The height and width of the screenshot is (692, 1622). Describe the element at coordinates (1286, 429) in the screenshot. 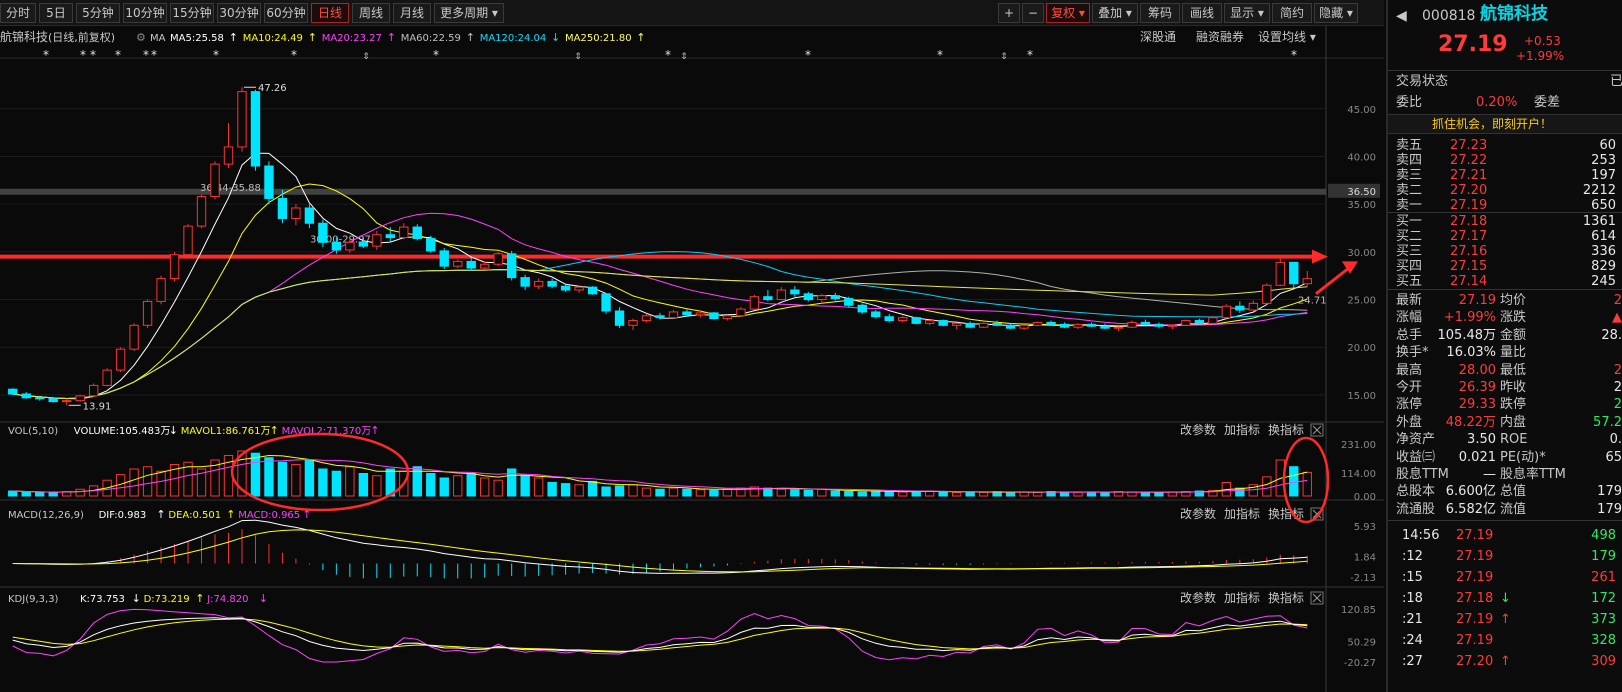

I see `vol-link-2: 换指标` at that location.